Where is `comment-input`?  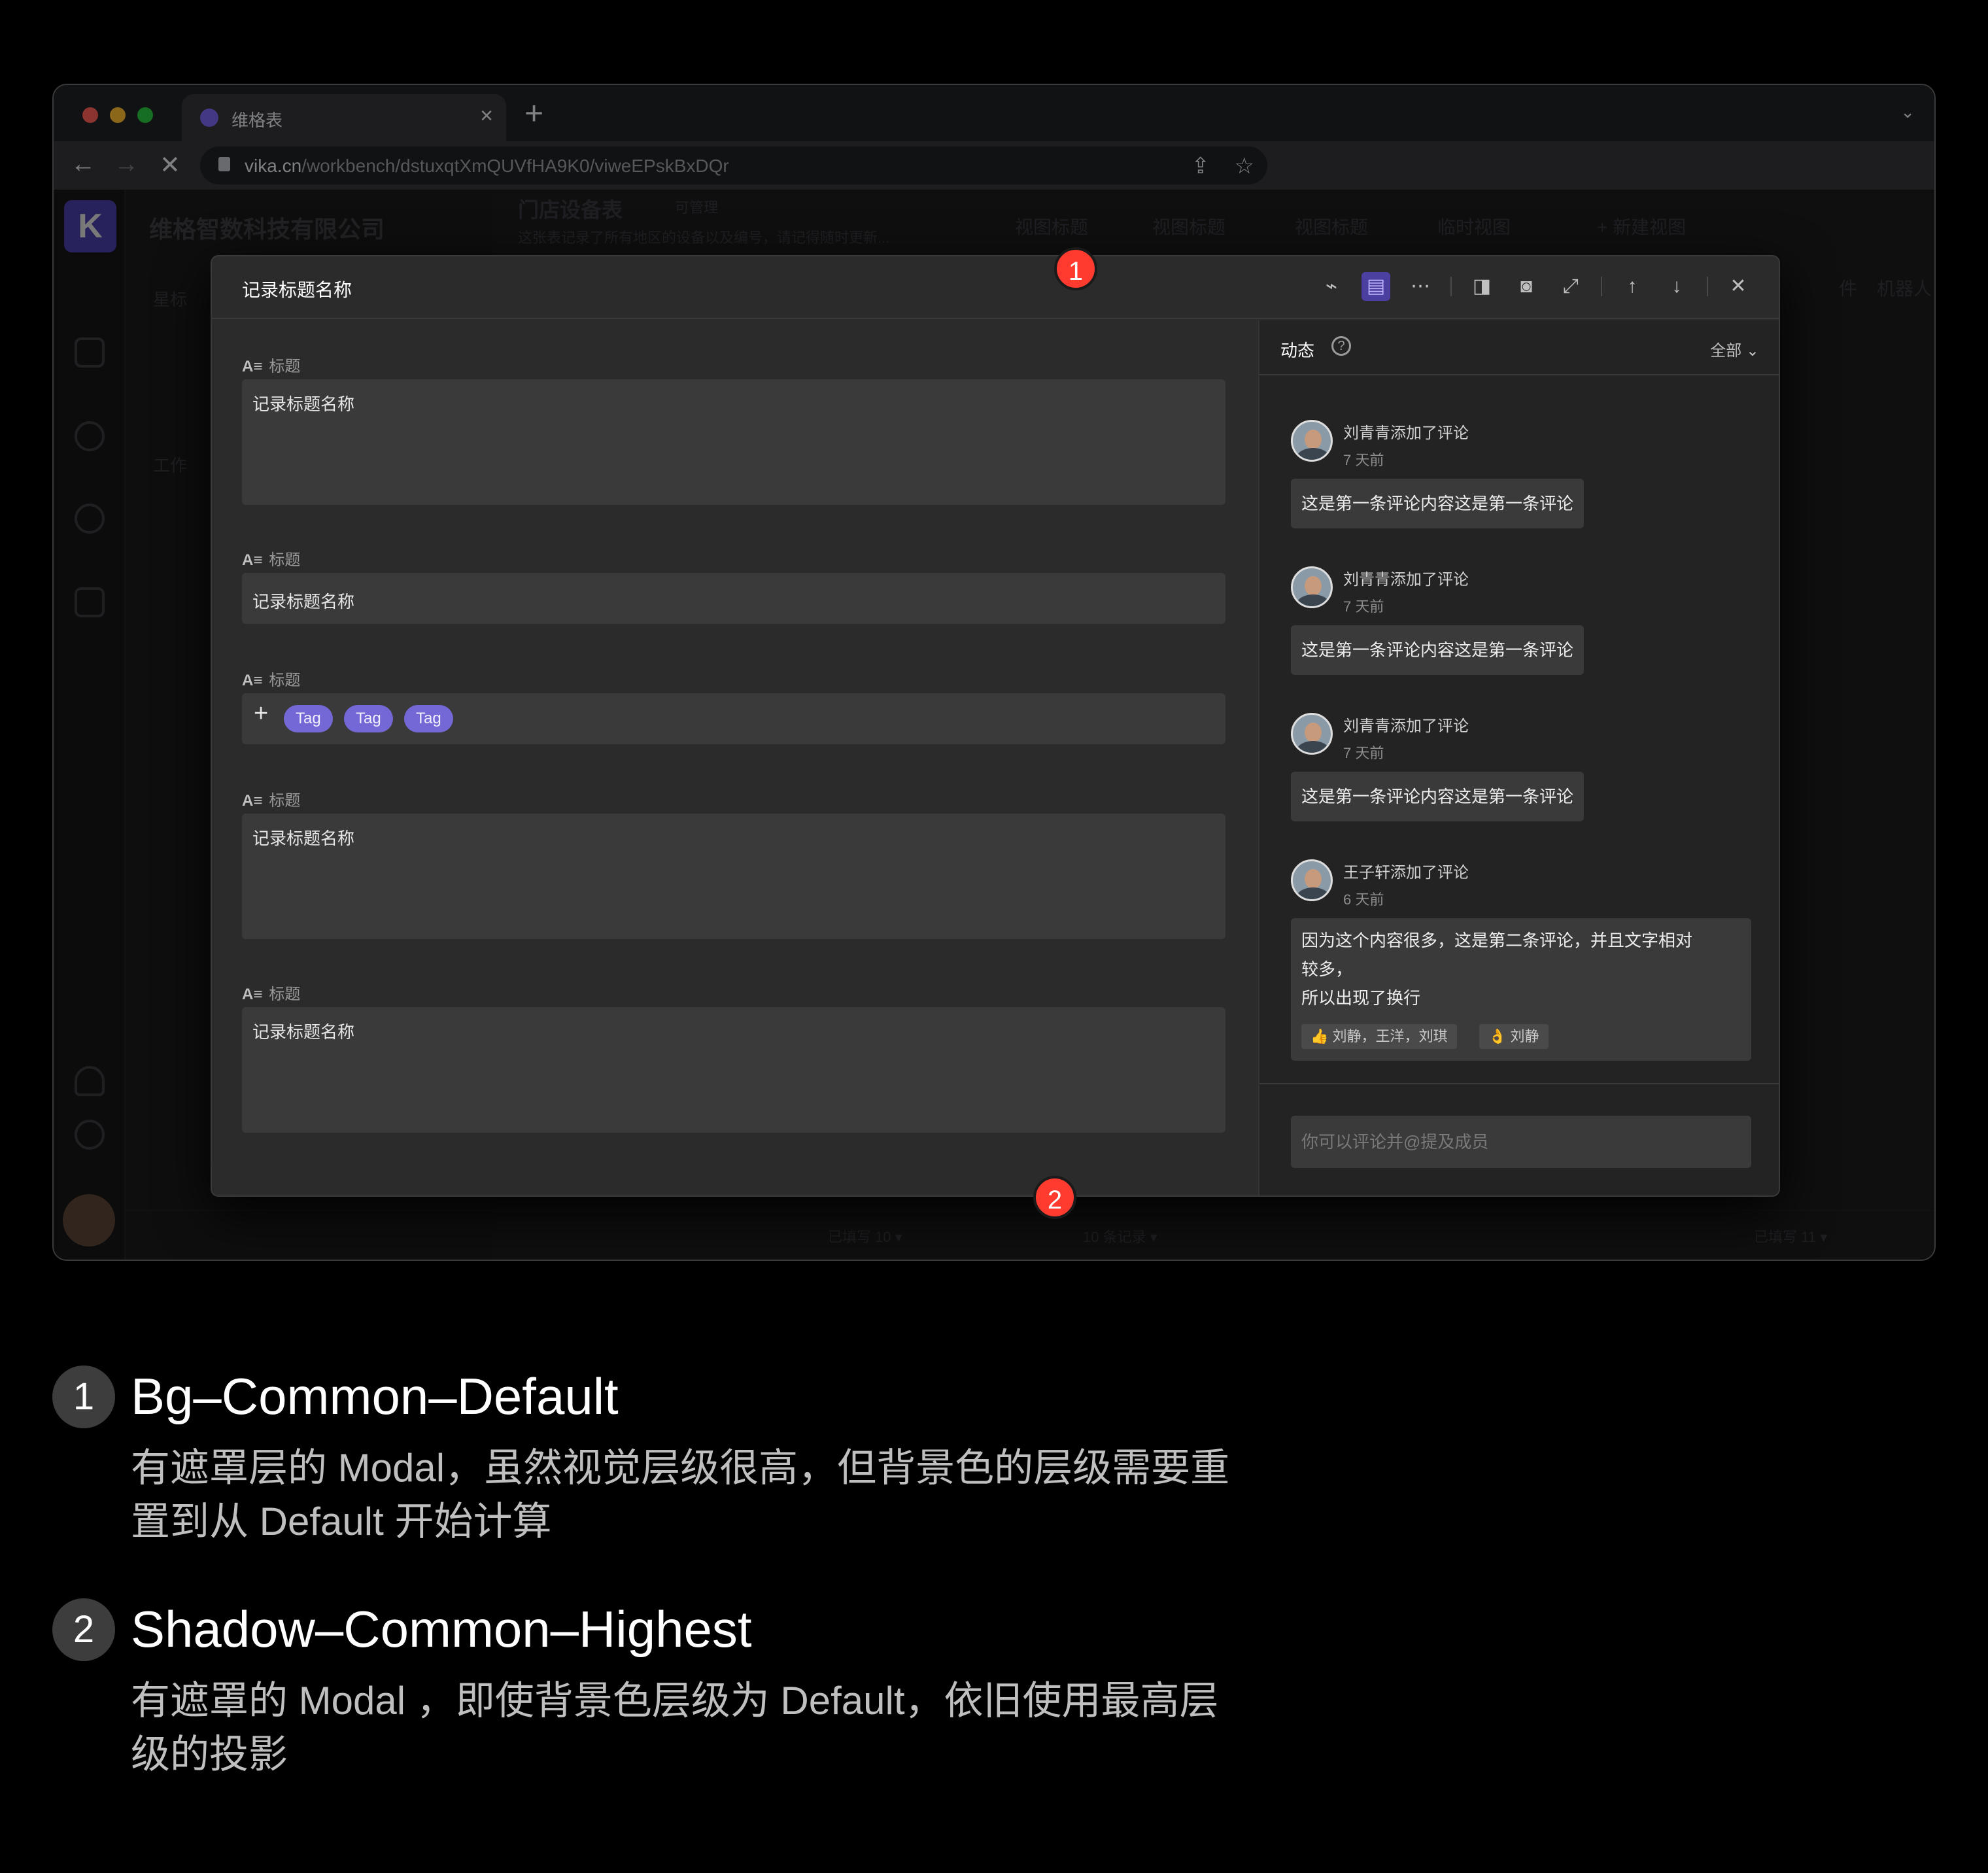
comment-input is located at coordinates (1521, 1142).